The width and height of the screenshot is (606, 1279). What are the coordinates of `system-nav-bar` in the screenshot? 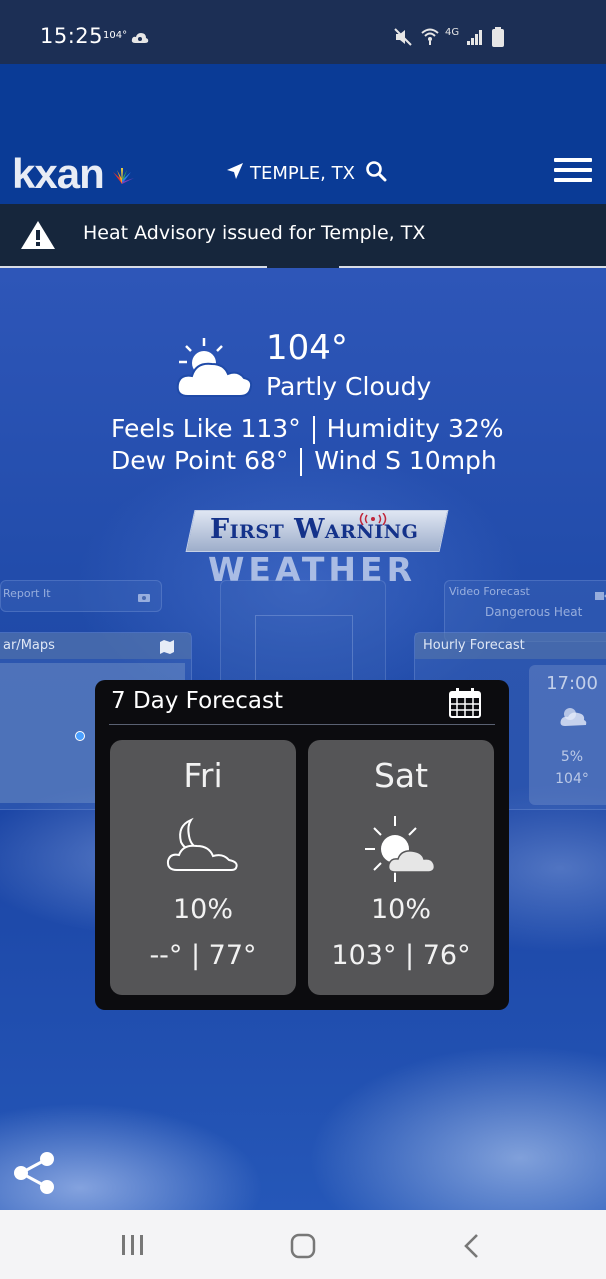 It's located at (303, 1244).